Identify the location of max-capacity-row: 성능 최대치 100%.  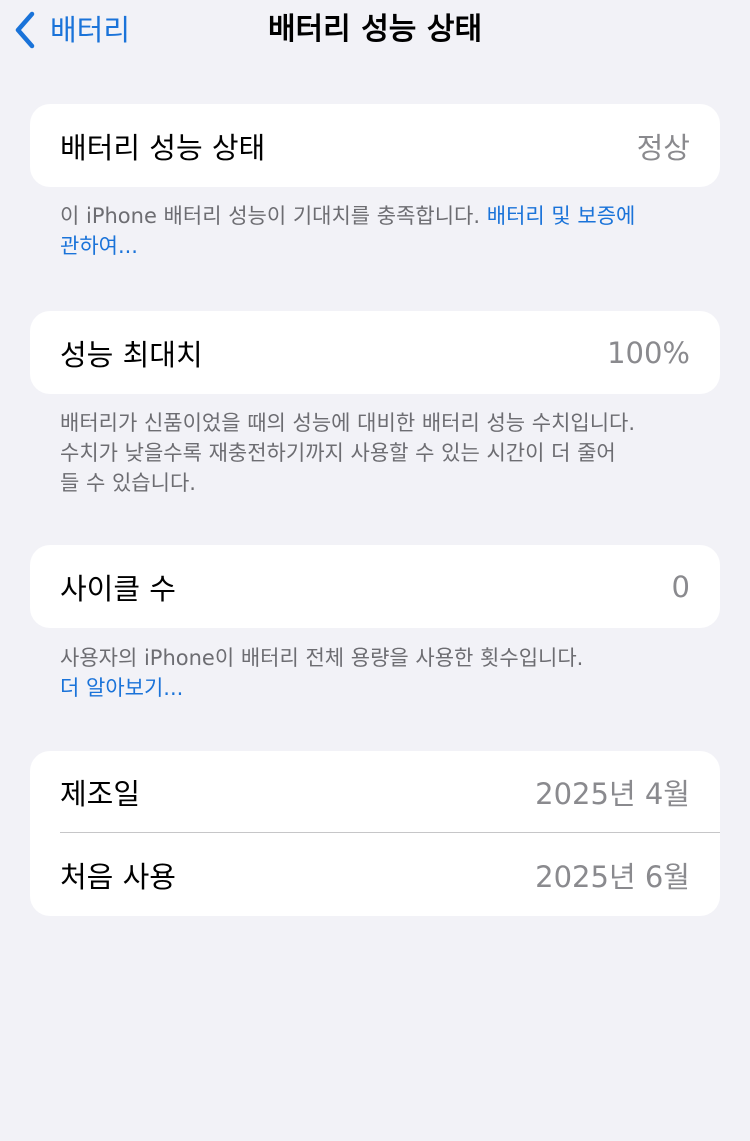
(375, 352).